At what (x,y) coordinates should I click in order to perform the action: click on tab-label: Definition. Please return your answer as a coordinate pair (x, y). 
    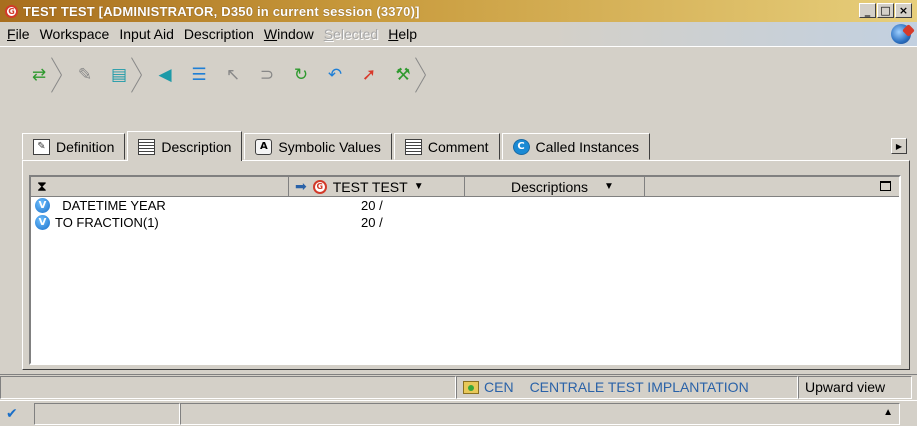
    Looking at the image, I should click on (85, 146).